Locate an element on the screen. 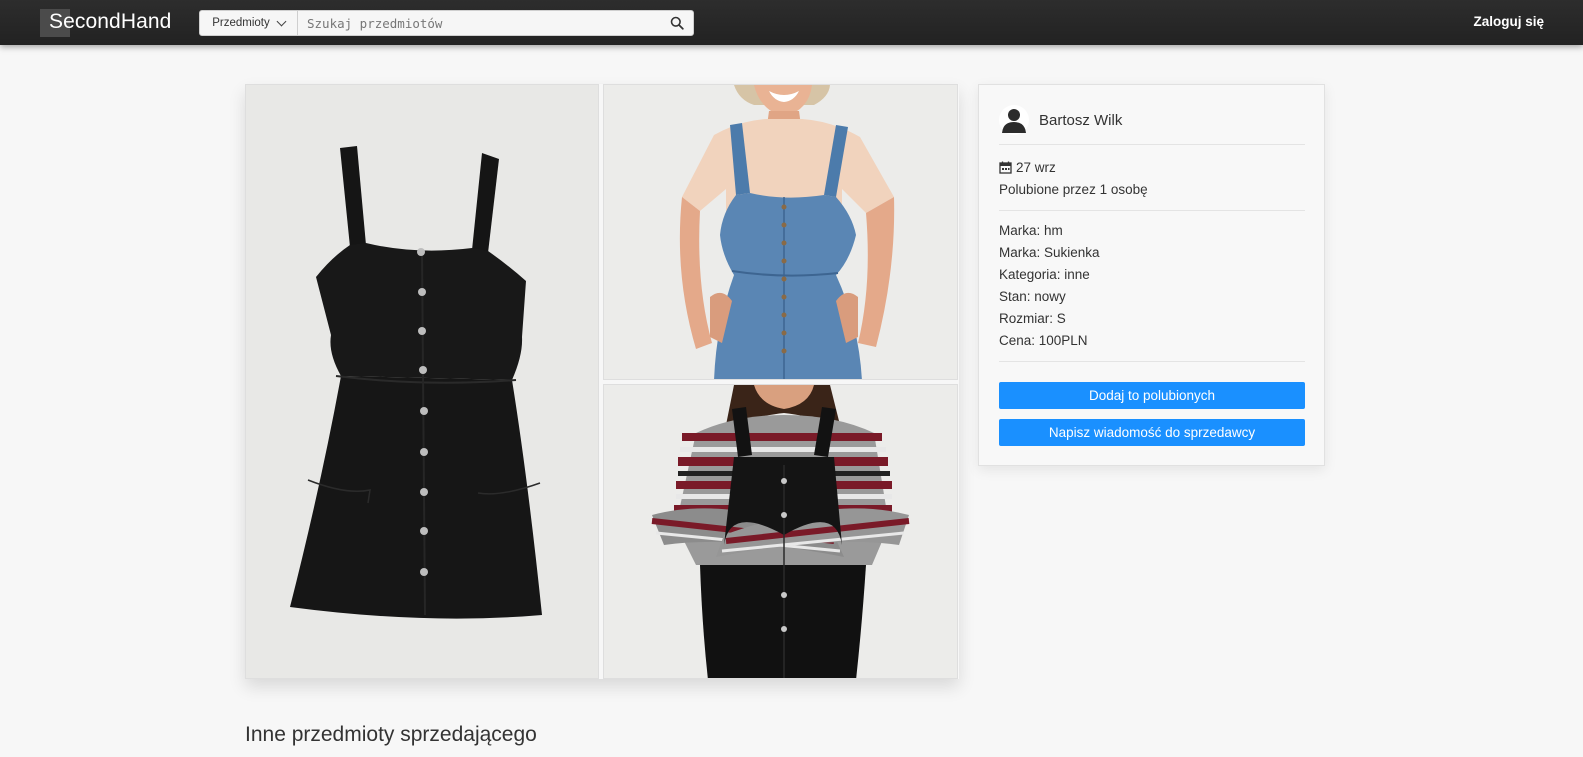 The width and height of the screenshot is (1583, 757). detail-price: Cena: 100PLN is located at coordinates (1043, 340).